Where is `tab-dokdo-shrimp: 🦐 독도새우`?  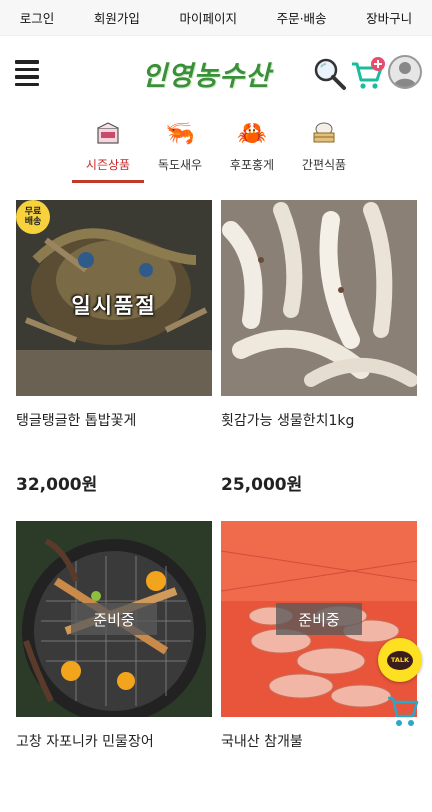
tab-dokdo-shrimp: 🦐 독도새우 is located at coordinates (180, 147).